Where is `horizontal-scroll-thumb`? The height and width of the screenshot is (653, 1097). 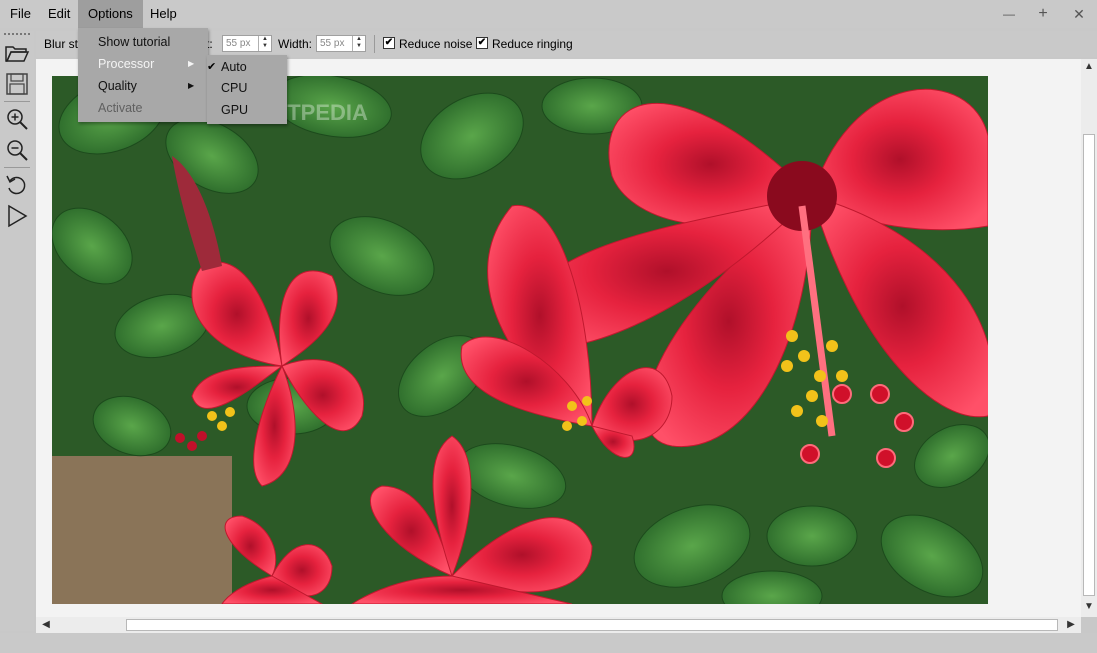 horizontal-scroll-thumb is located at coordinates (592, 625).